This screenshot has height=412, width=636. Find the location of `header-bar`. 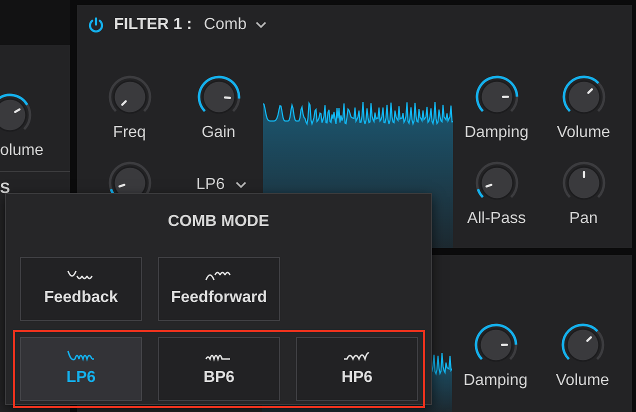

header-bar is located at coordinates (35, 22).